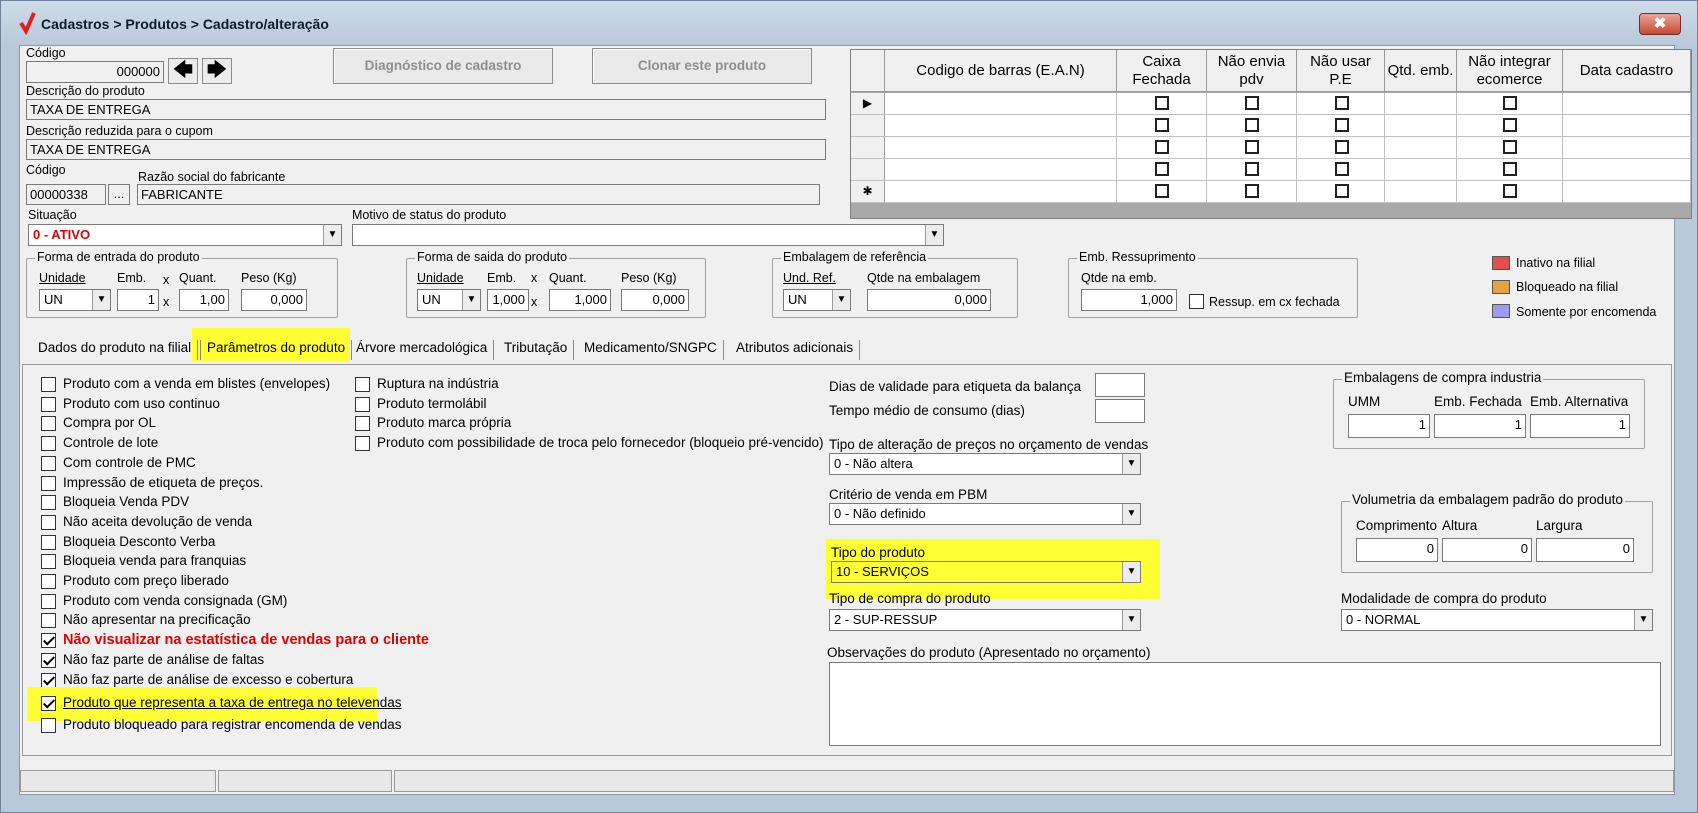 The image size is (1698, 813). I want to click on grid-row: ▶, so click(1271, 104).